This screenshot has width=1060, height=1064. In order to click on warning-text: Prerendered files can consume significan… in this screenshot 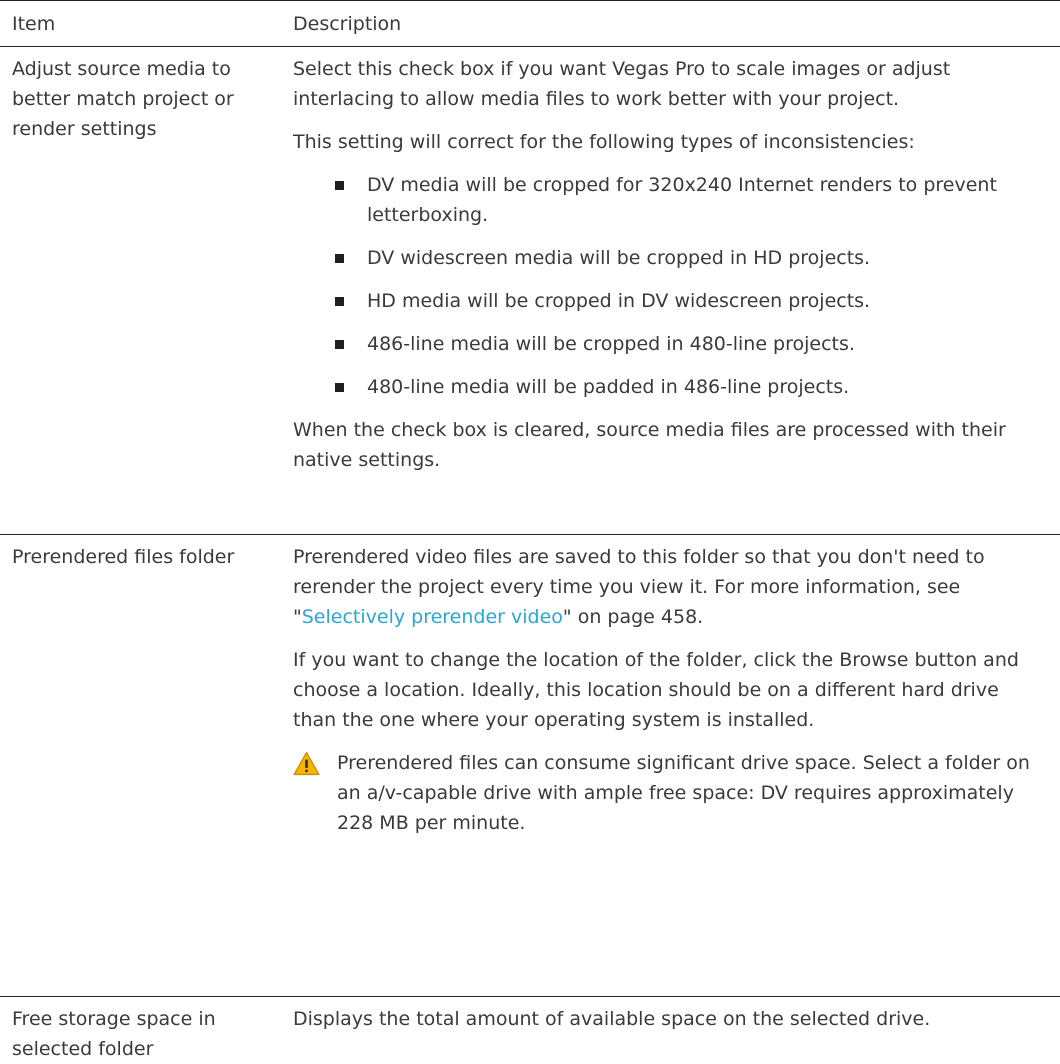, I will do `click(683, 793)`.